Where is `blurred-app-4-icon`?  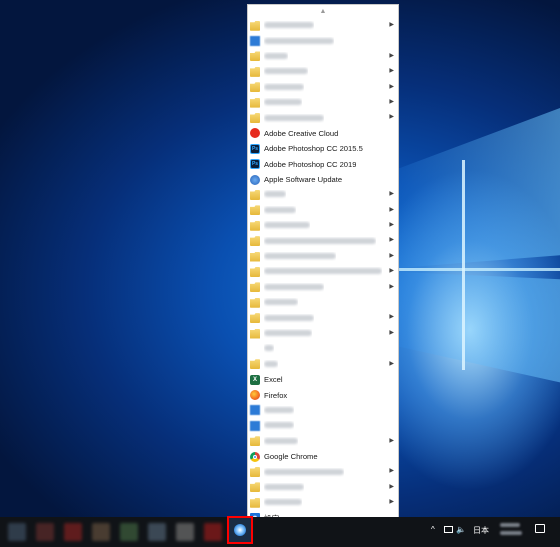
blurred-app-4-icon is located at coordinates (101, 532).